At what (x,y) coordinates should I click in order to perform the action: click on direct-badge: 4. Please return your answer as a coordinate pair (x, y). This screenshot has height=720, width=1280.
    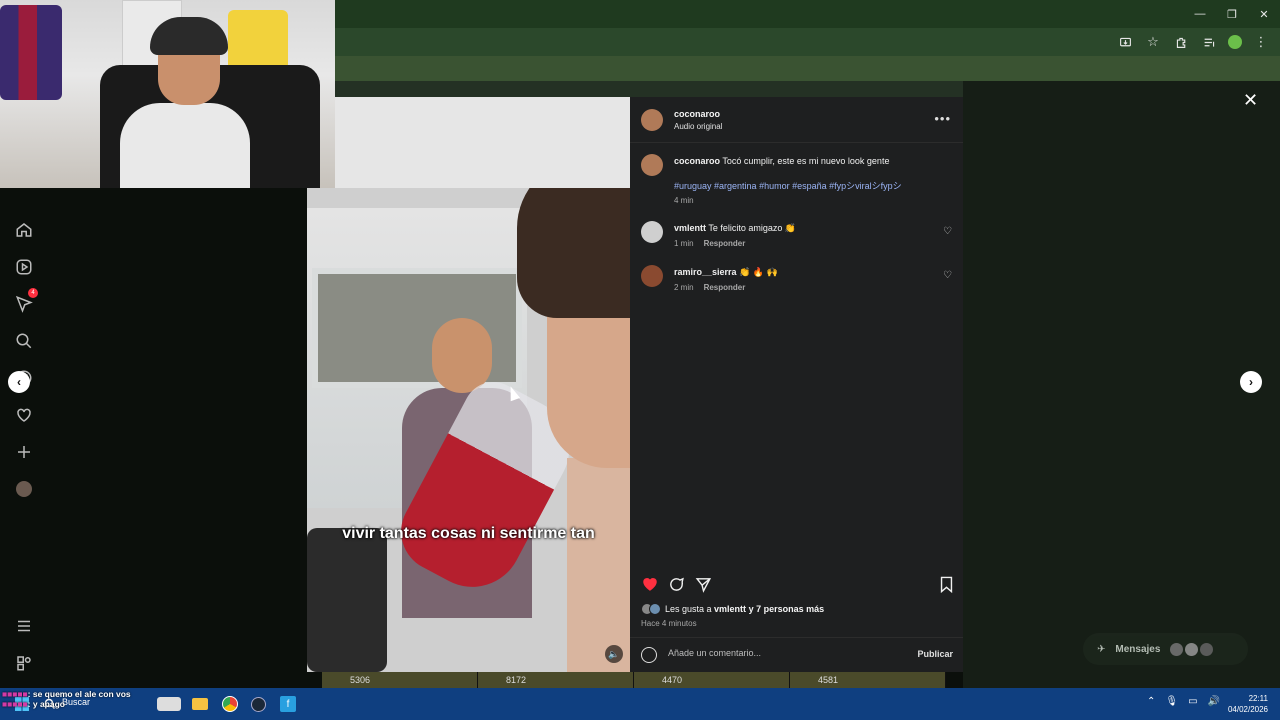
    Looking at the image, I should click on (33, 293).